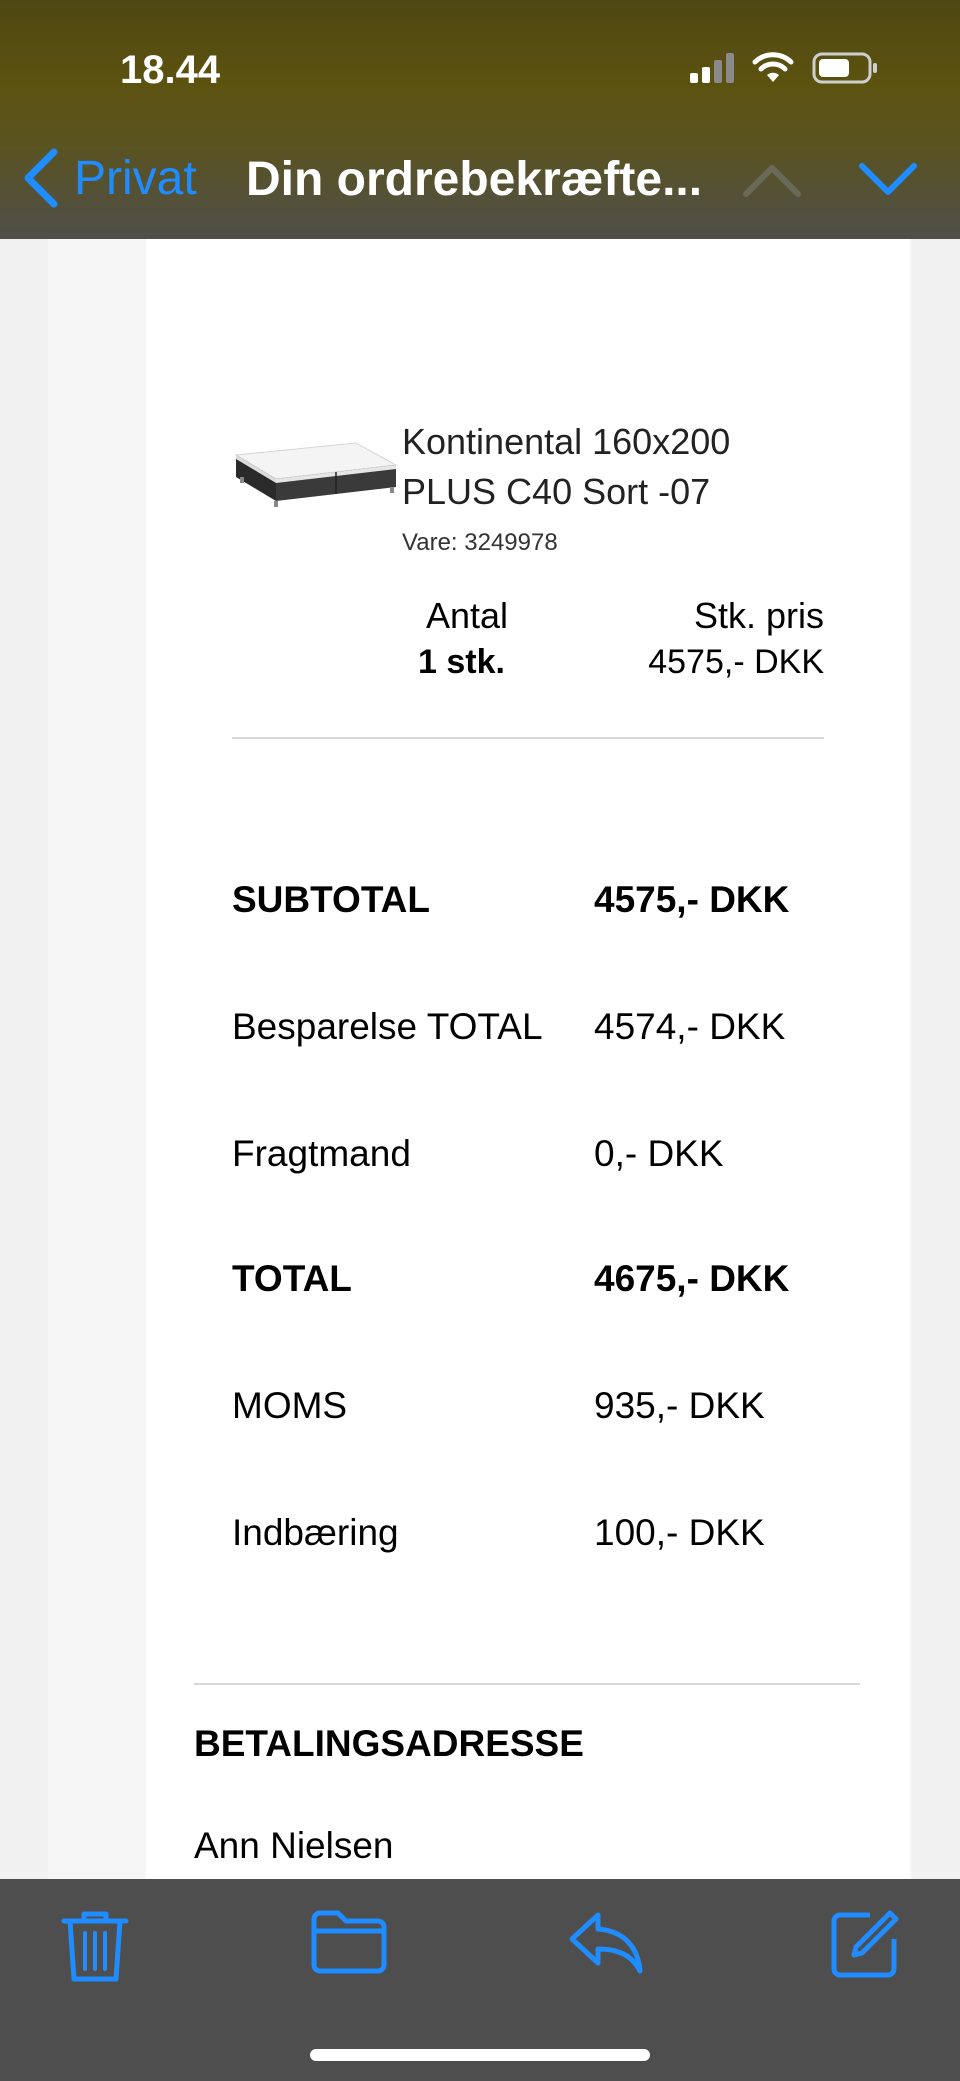 This screenshot has height=2081, width=960. Describe the element at coordinates (844, 68) in the screenshot. I see `battery-icon` at that location.